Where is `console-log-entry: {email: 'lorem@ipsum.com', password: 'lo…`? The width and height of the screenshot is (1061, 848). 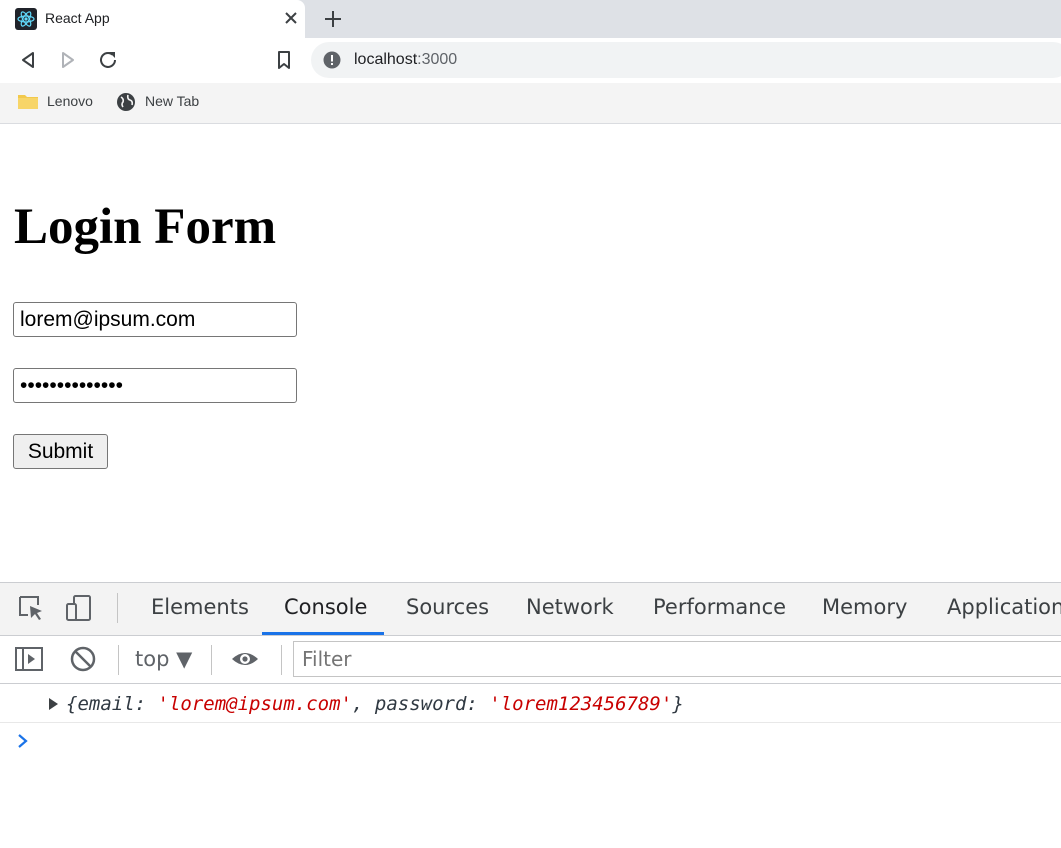
console-log-entry: {email: 'lorem@ipsum.com', password: 'lo… is located at coordinates (530, 703).